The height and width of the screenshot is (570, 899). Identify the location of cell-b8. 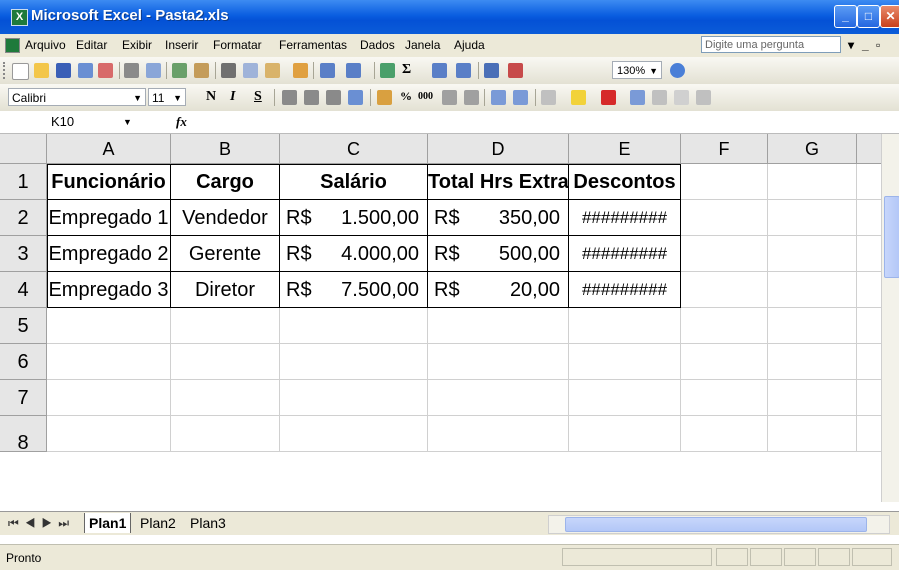
(225, 434).